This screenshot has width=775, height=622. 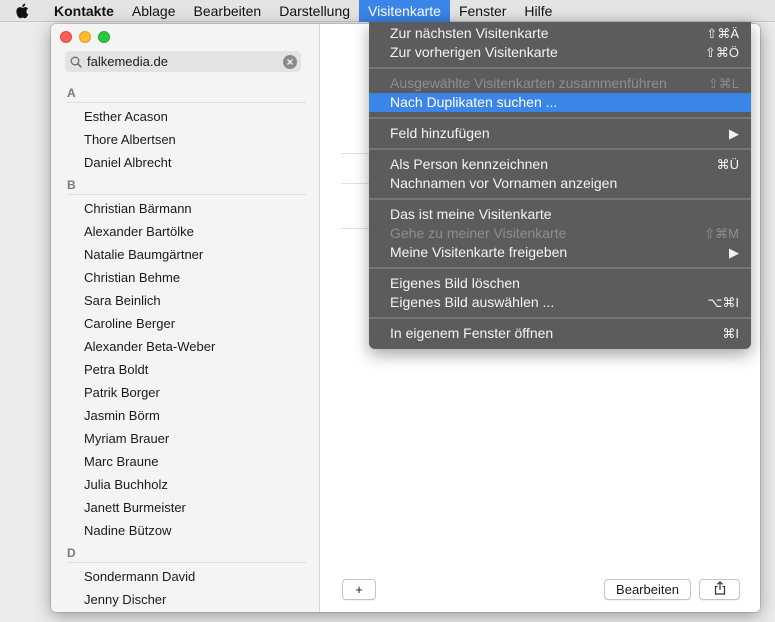 What do you see at coordinates (471, 214) in the screenshot?
I see `menu-item-label: Das ist meine Visitenkarte` at bounding box center [471, 214].